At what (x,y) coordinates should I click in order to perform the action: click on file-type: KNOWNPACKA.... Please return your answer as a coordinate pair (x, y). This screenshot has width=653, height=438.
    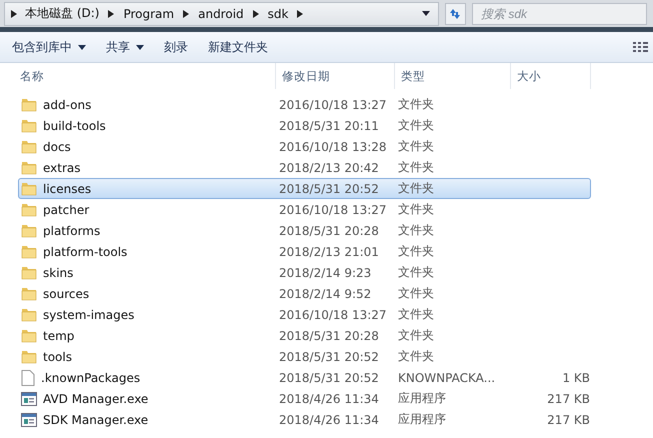
    Looking at the image, I should click on (446, 377).